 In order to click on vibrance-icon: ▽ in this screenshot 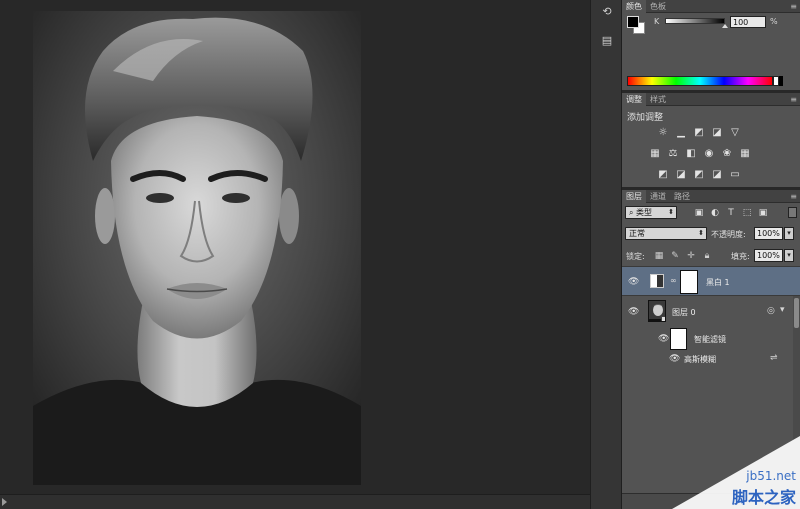, I will do `click(735, 133)`.